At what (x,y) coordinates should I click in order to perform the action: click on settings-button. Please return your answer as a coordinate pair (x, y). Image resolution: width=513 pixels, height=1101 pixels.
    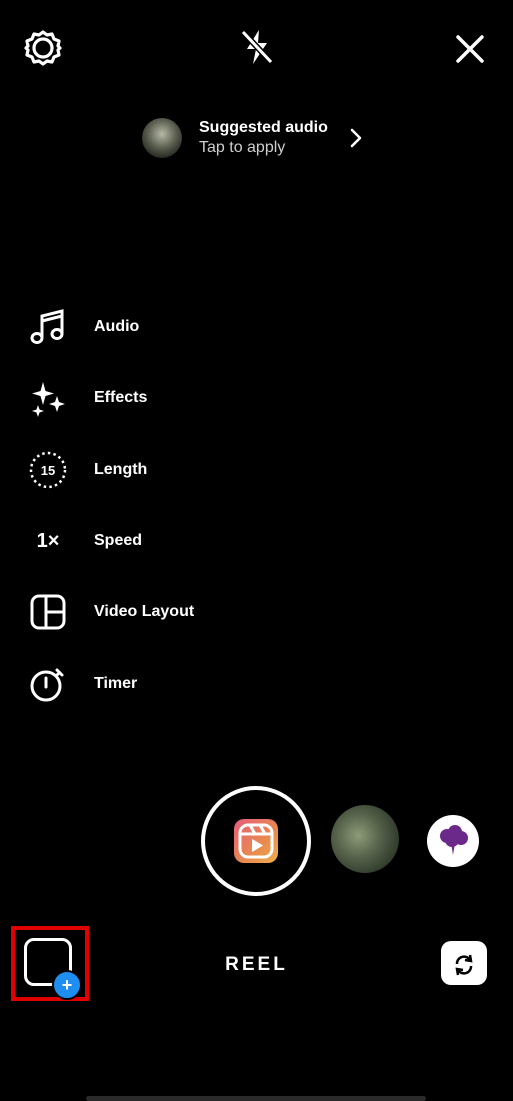
    Looking at the image, I should click on (43, 48).